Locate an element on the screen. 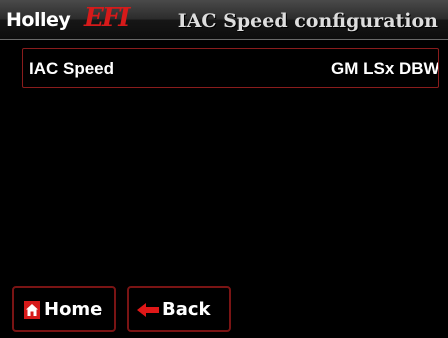 The height and width of the screenshot is (338, 448). setting-label: IAC Speed is located at coordinates (72, 68).